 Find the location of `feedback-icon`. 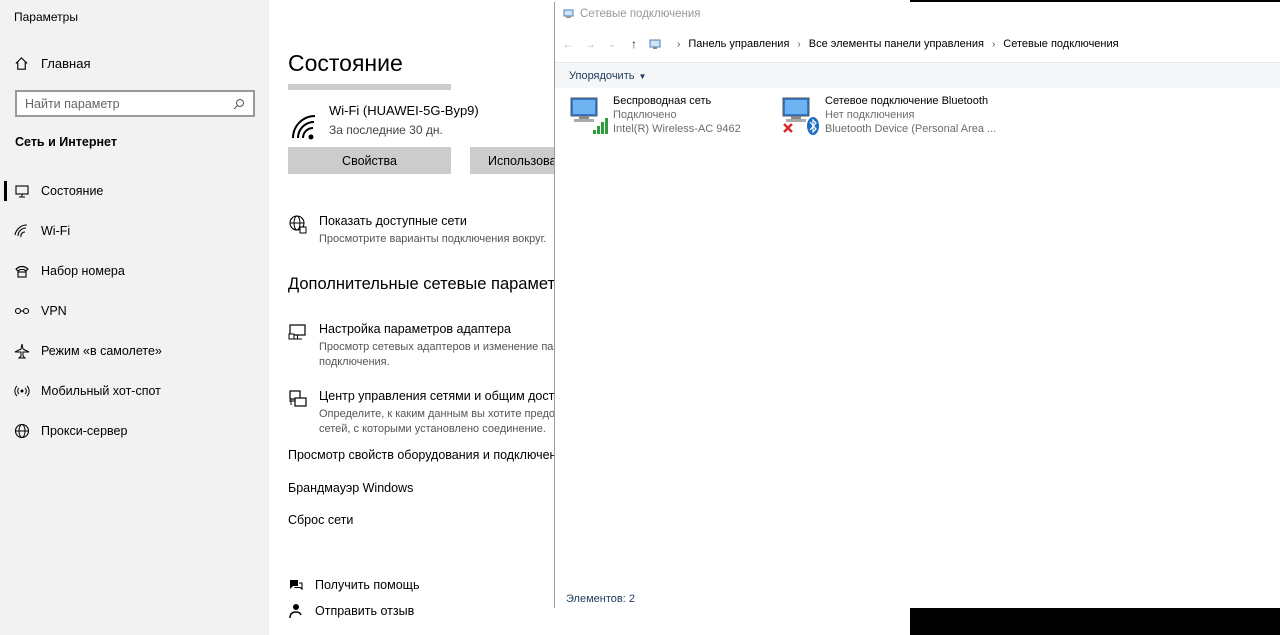

feedback-icon is located at coordinates (295, 611).